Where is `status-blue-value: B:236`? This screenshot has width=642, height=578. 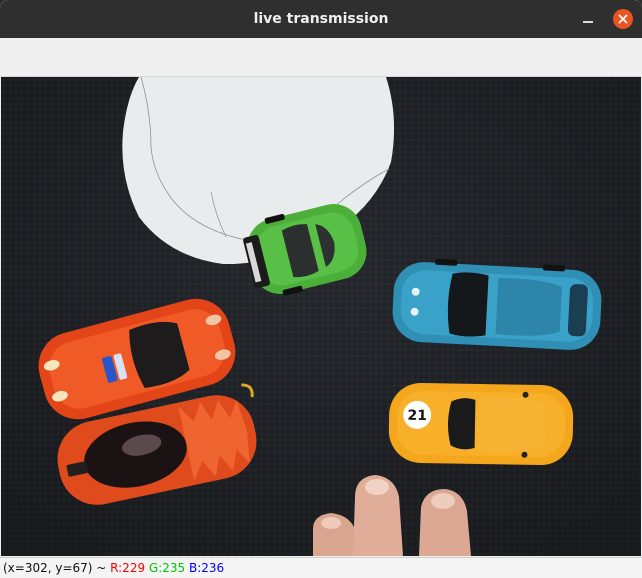 status-blue-value: B:236 is located at coordinates (207, 568).